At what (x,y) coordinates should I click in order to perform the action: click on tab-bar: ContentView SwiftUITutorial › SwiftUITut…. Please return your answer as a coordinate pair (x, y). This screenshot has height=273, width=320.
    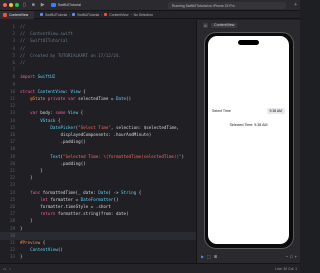
    Looking at the image, I should click on (150, 14).